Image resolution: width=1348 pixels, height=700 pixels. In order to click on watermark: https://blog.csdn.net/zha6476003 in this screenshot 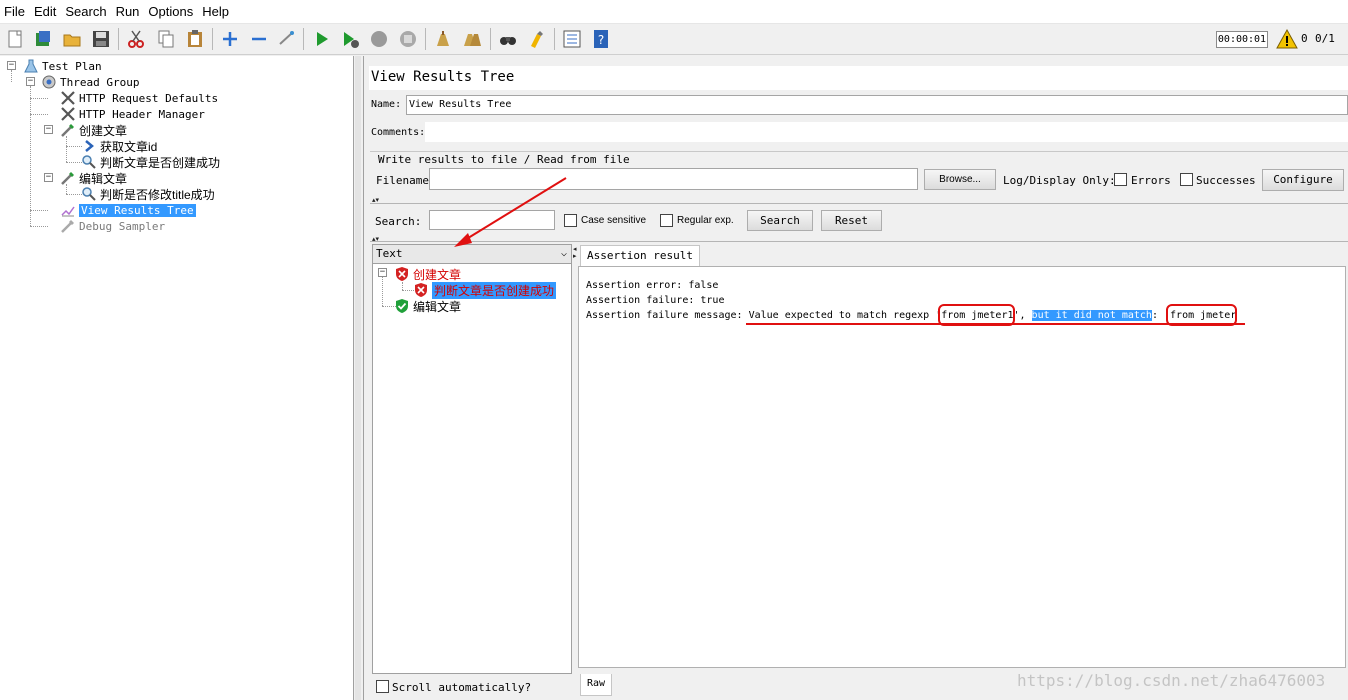, I will do `click(1171, 680)`.